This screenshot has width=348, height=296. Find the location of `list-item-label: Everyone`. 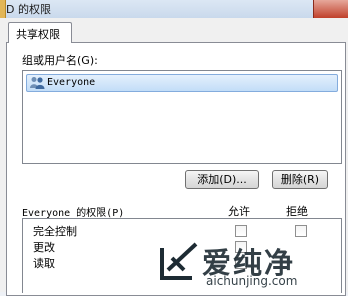

list-item-label: Everyone is located at coordinates (71, 82).